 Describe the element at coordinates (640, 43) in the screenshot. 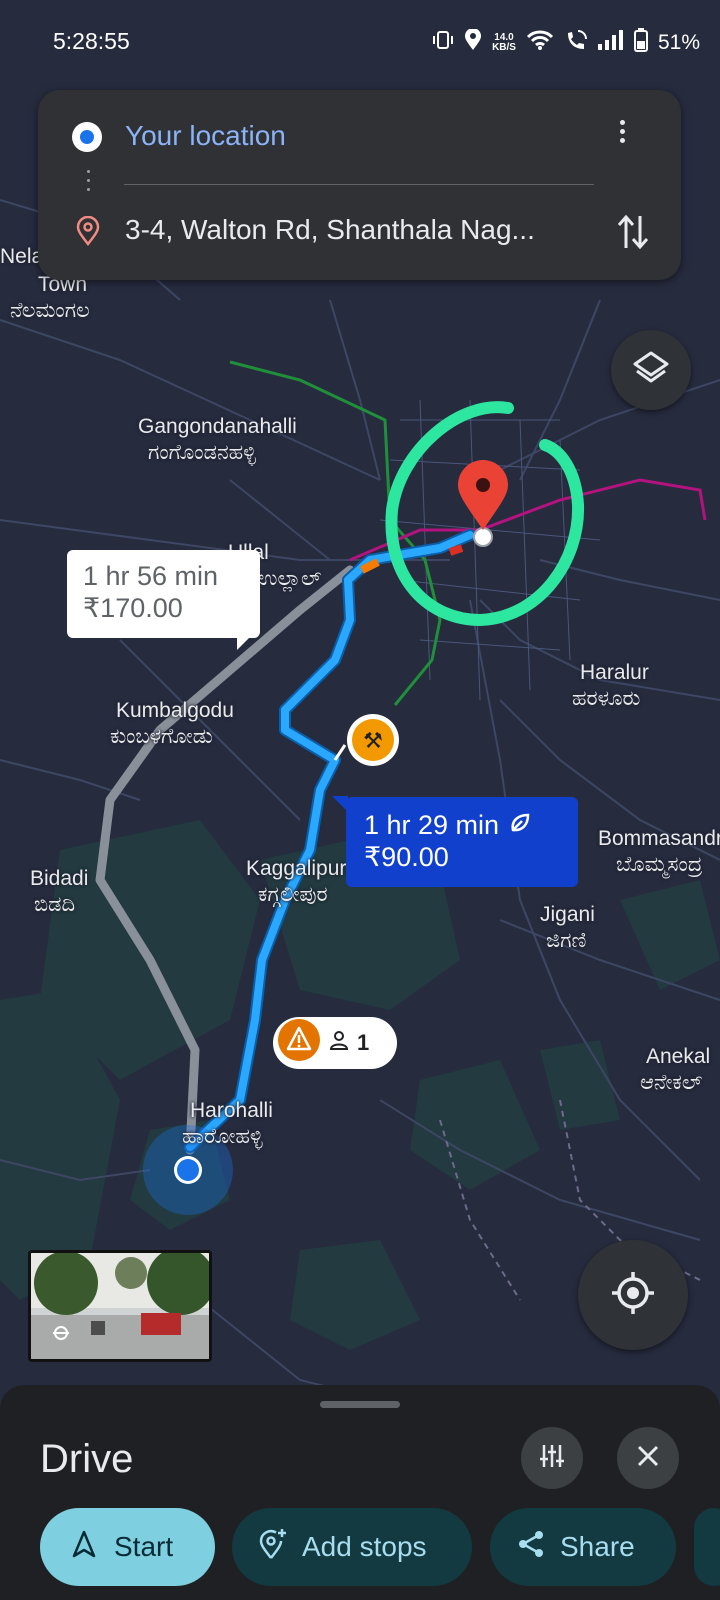

I see `battery-icon` at that location.